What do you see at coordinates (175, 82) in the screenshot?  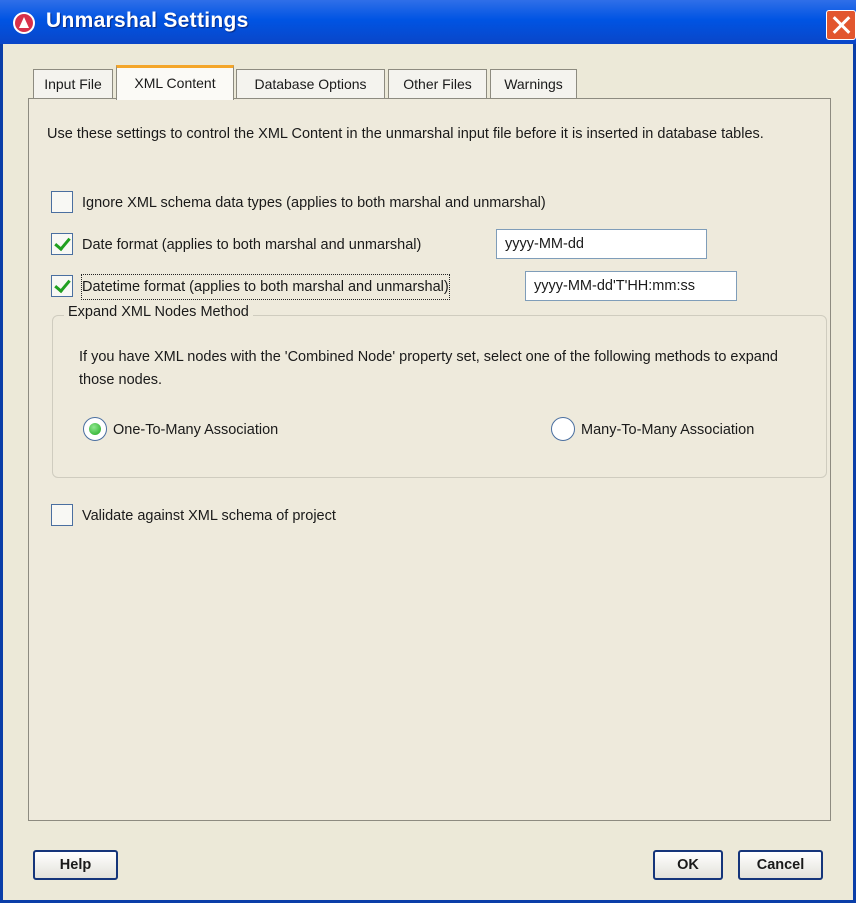 I see `tab-xml-content: XML Content` at bounding box center [175, 82].